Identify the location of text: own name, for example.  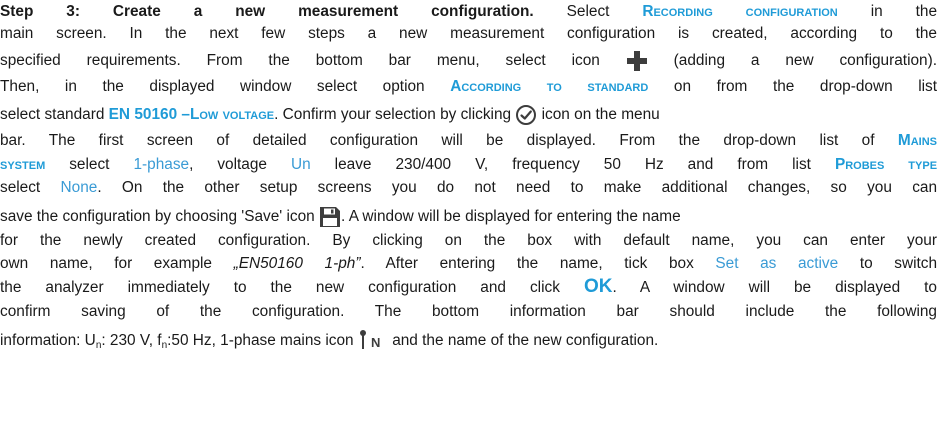
(106, 263).